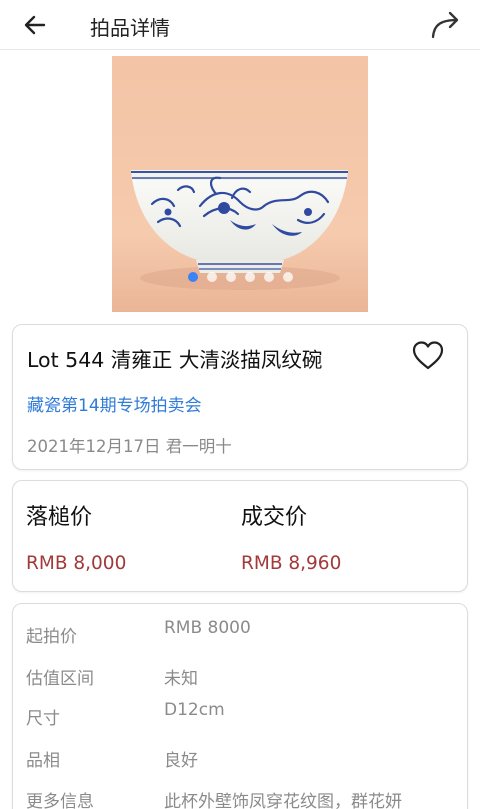 The height and width of the screenshot is (809, 480). I want to click on detail-value: 良好, so click(181, 761).